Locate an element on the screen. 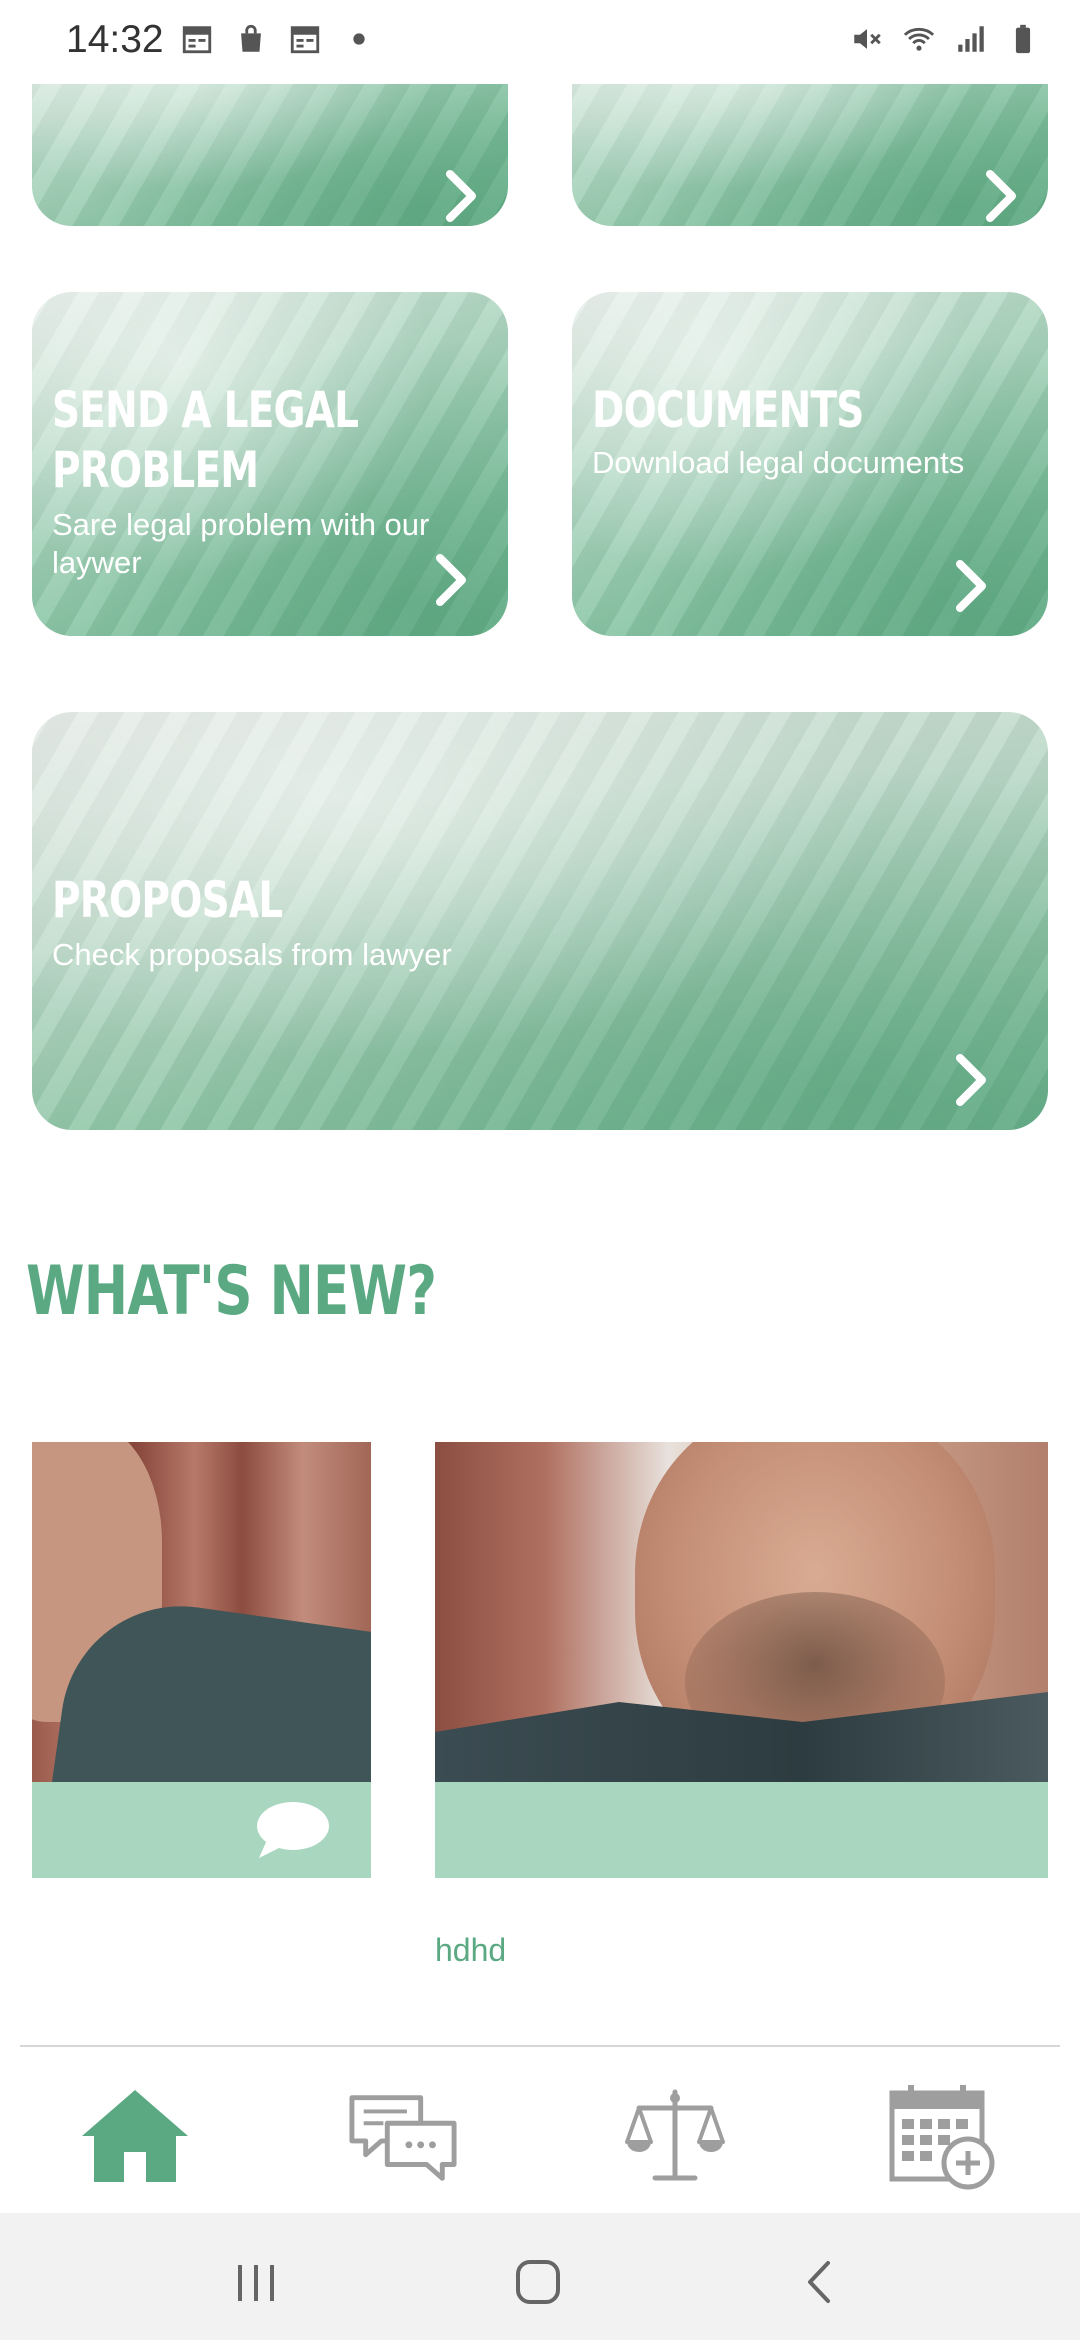 The height and width of the screenshot is (2340, 1080). status-bar: 14:32 is located at coordinates (540, 42).